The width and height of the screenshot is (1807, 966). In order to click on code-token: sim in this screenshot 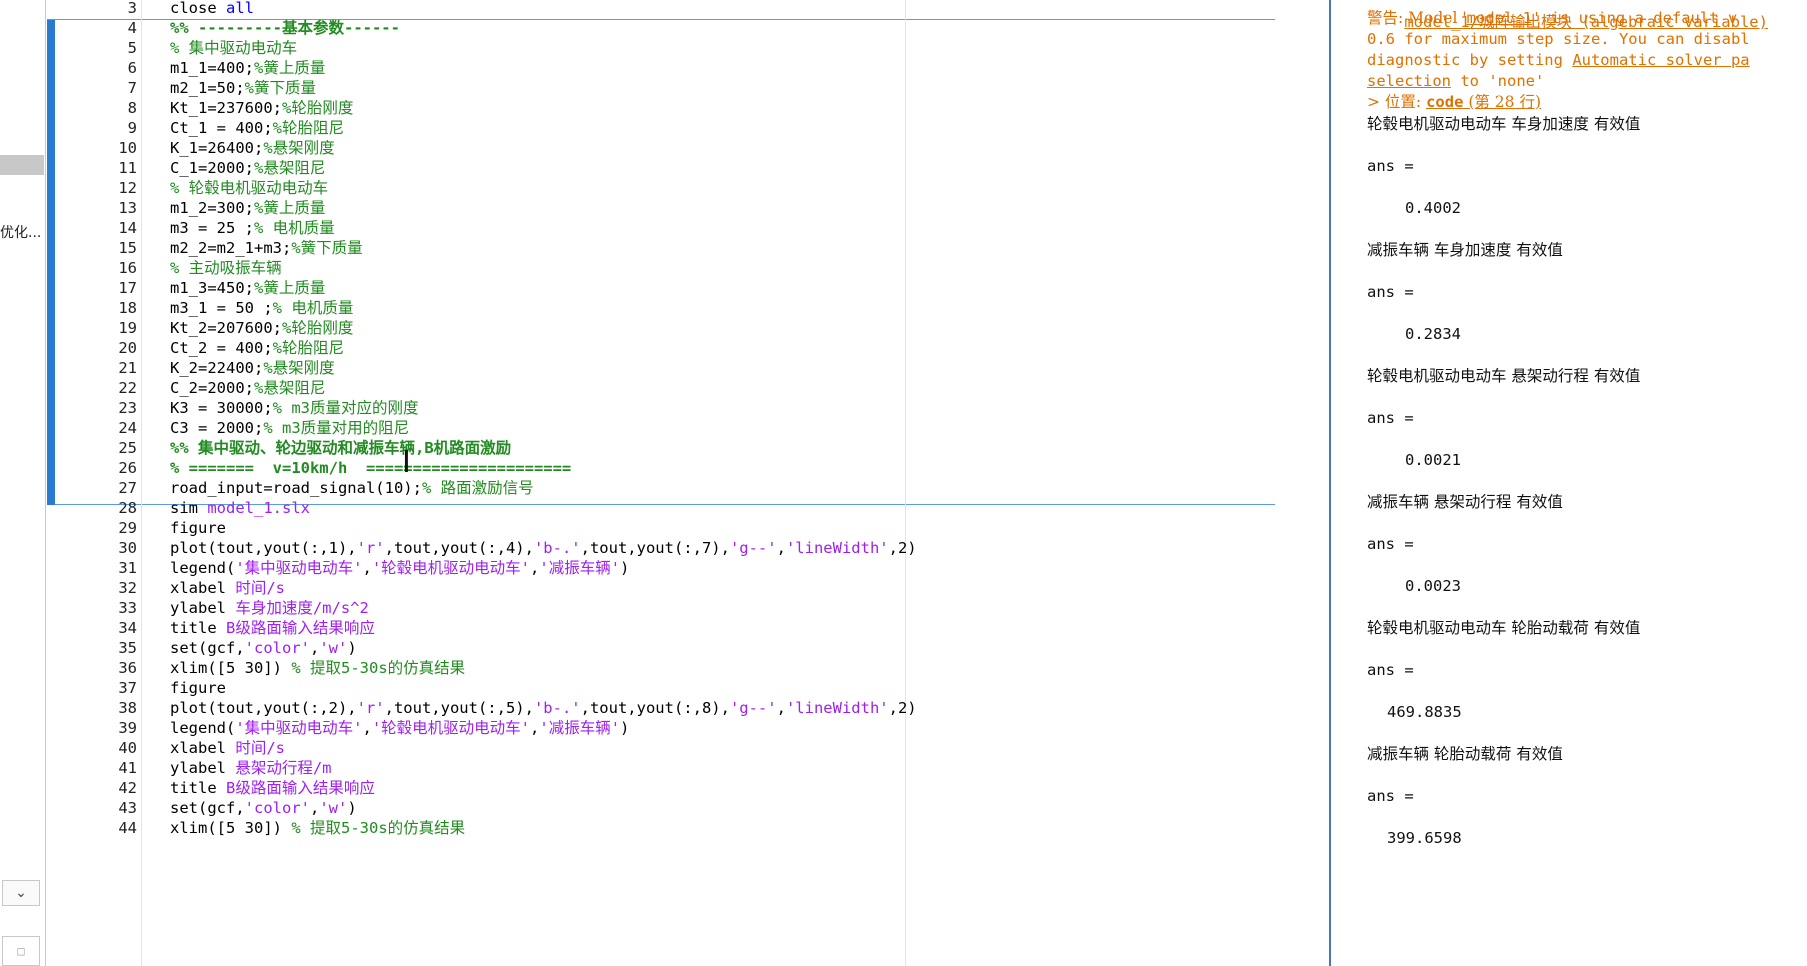, I will do `click(189, 508)`.